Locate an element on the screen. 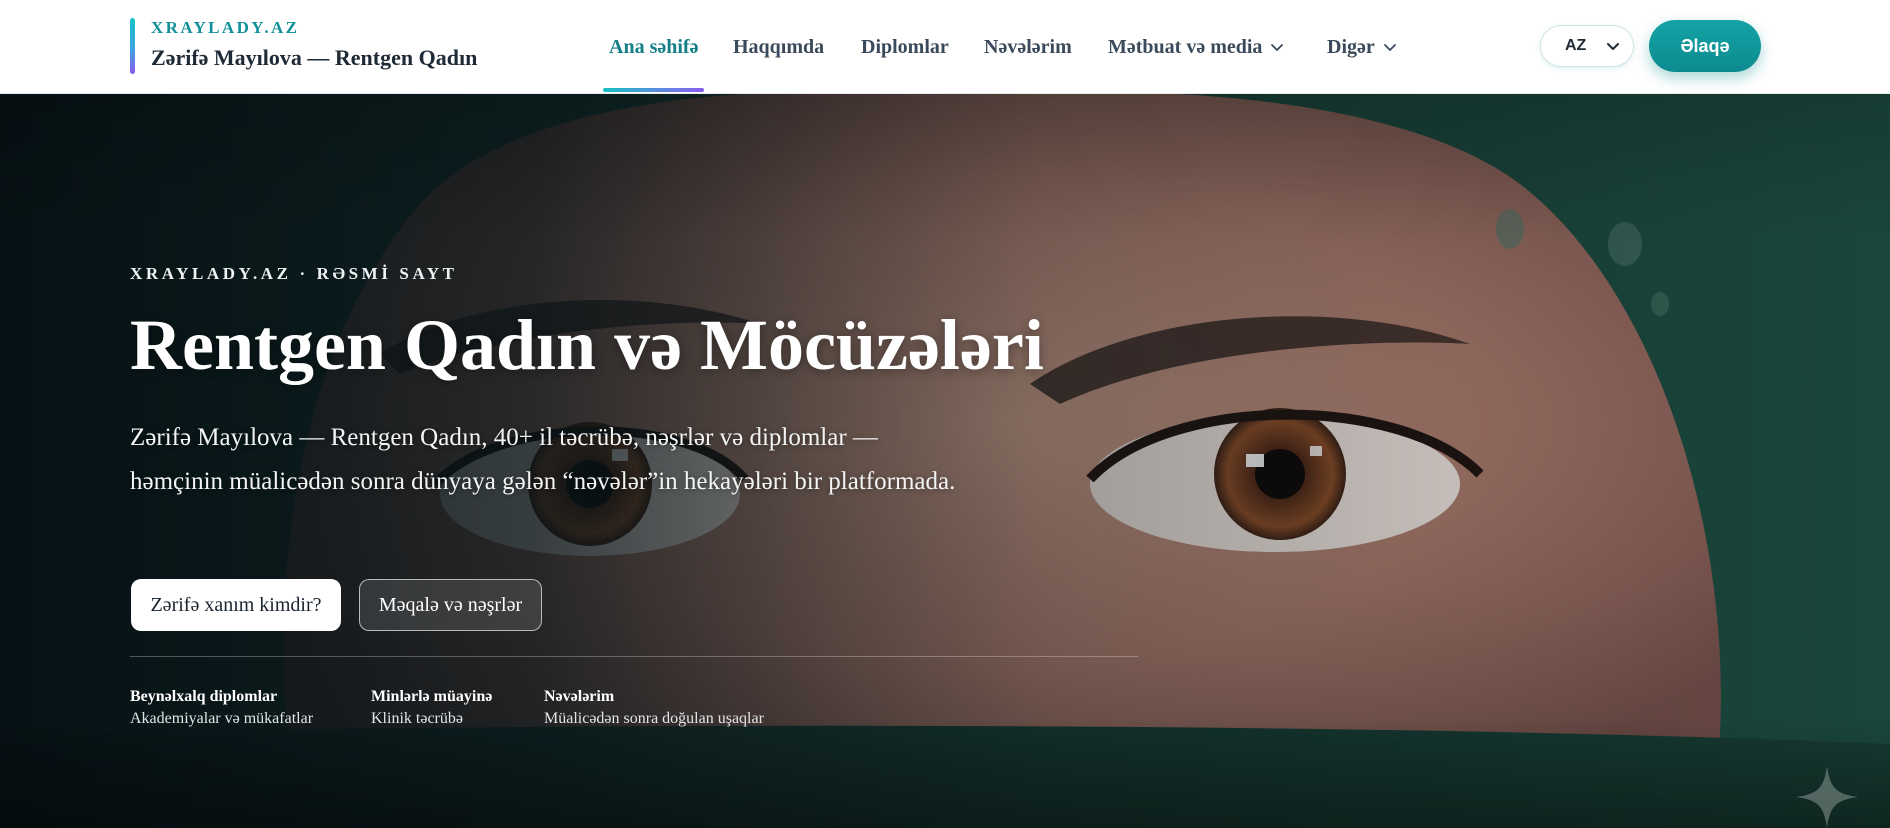  nav-item-label: Haqqımda is located at coordinates (779, 46).